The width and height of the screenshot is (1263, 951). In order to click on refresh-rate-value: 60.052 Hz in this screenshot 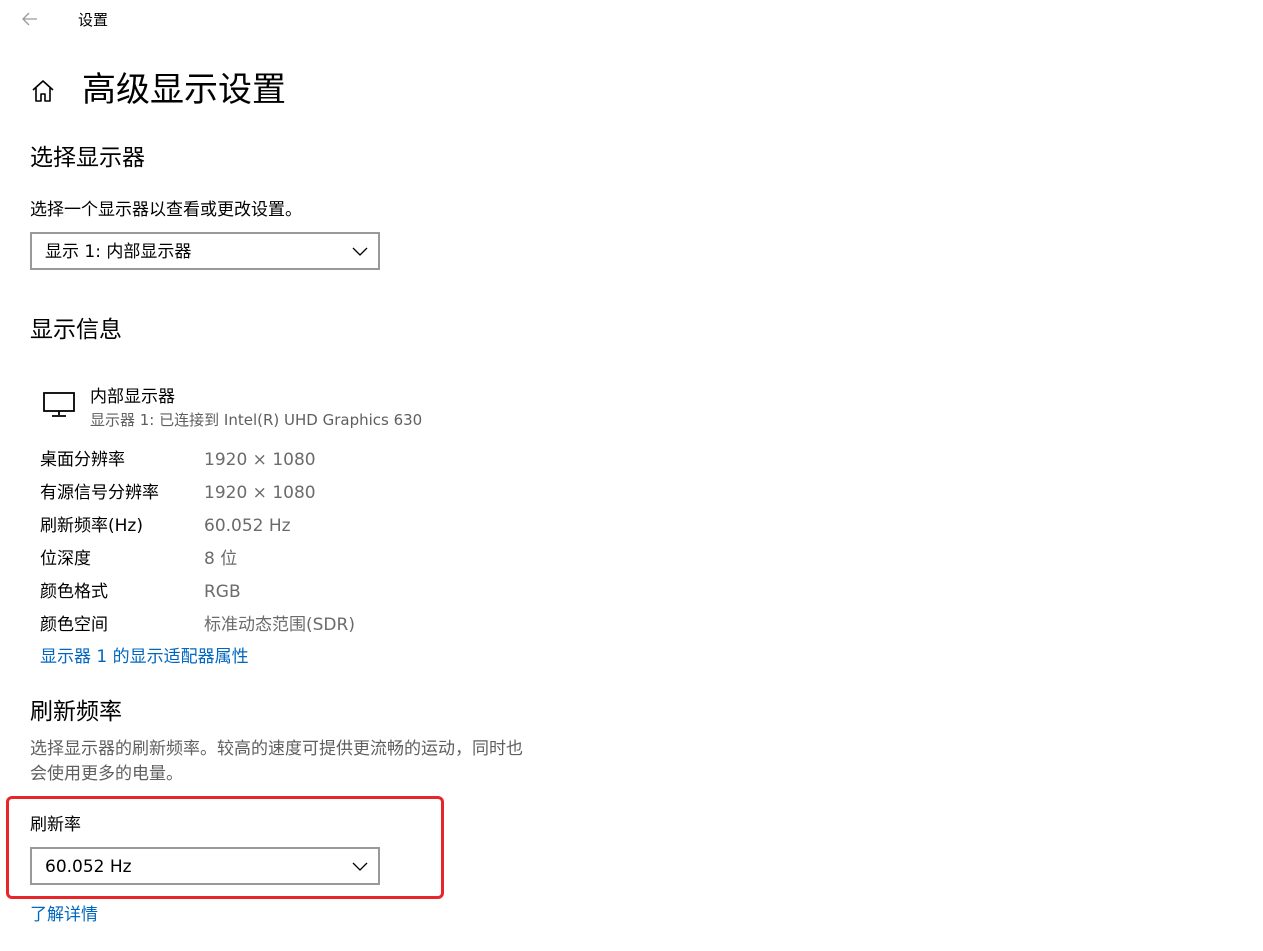, I will do `click(88, 867)`.